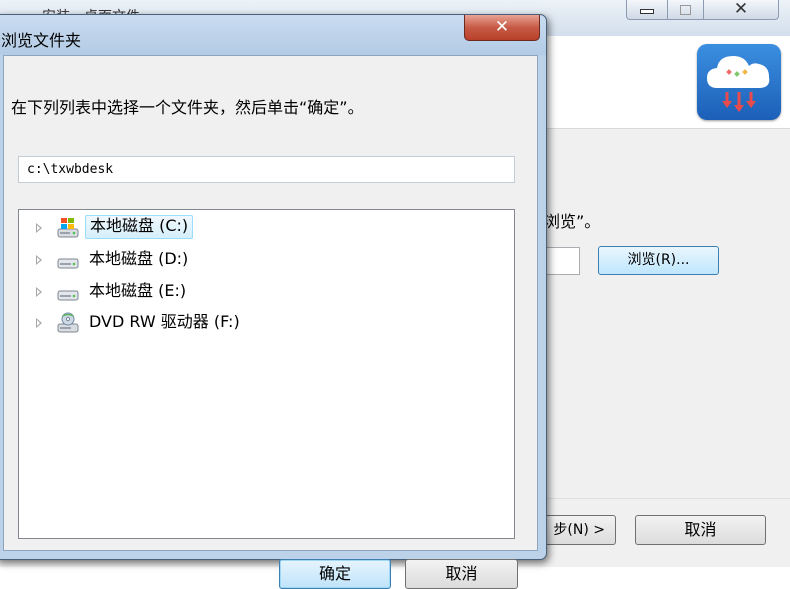  What do you see at coordinates (138, 290) in the screenshot?
I see `tree-item-label: 本地磁盘 (E:)` at bounding box center [138, 290].